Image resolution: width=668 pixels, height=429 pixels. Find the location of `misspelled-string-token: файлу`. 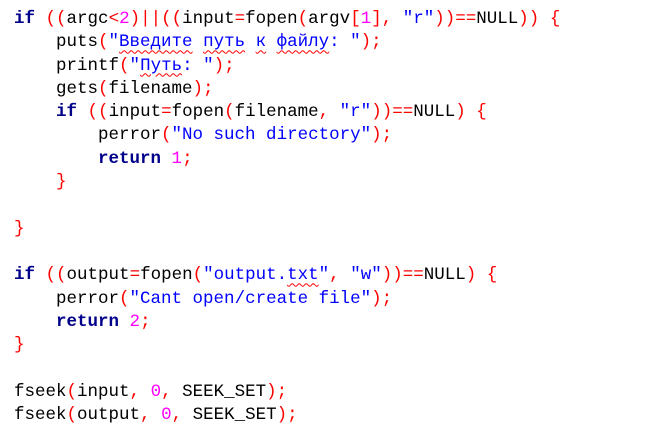

misspelled-string-token: файлу is located at coordinates (303, 42).